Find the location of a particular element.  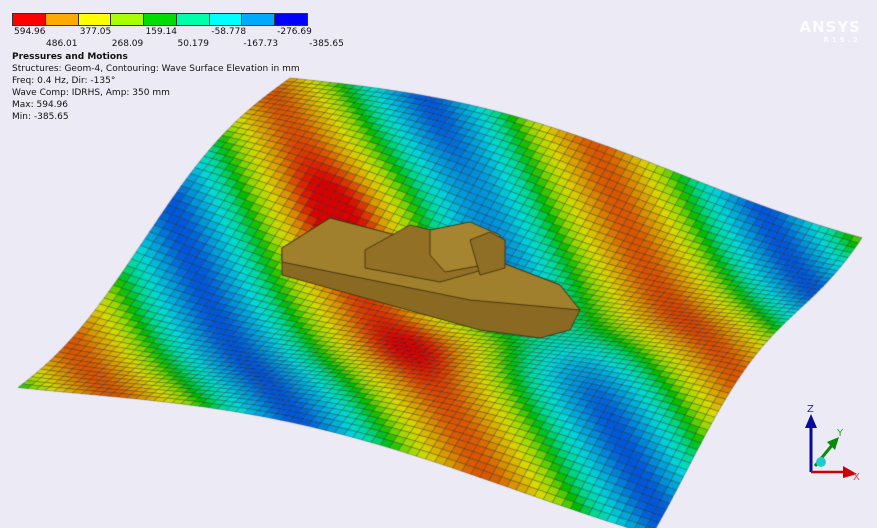

legend-label: -167.73 is located at coordinates (261, 44).